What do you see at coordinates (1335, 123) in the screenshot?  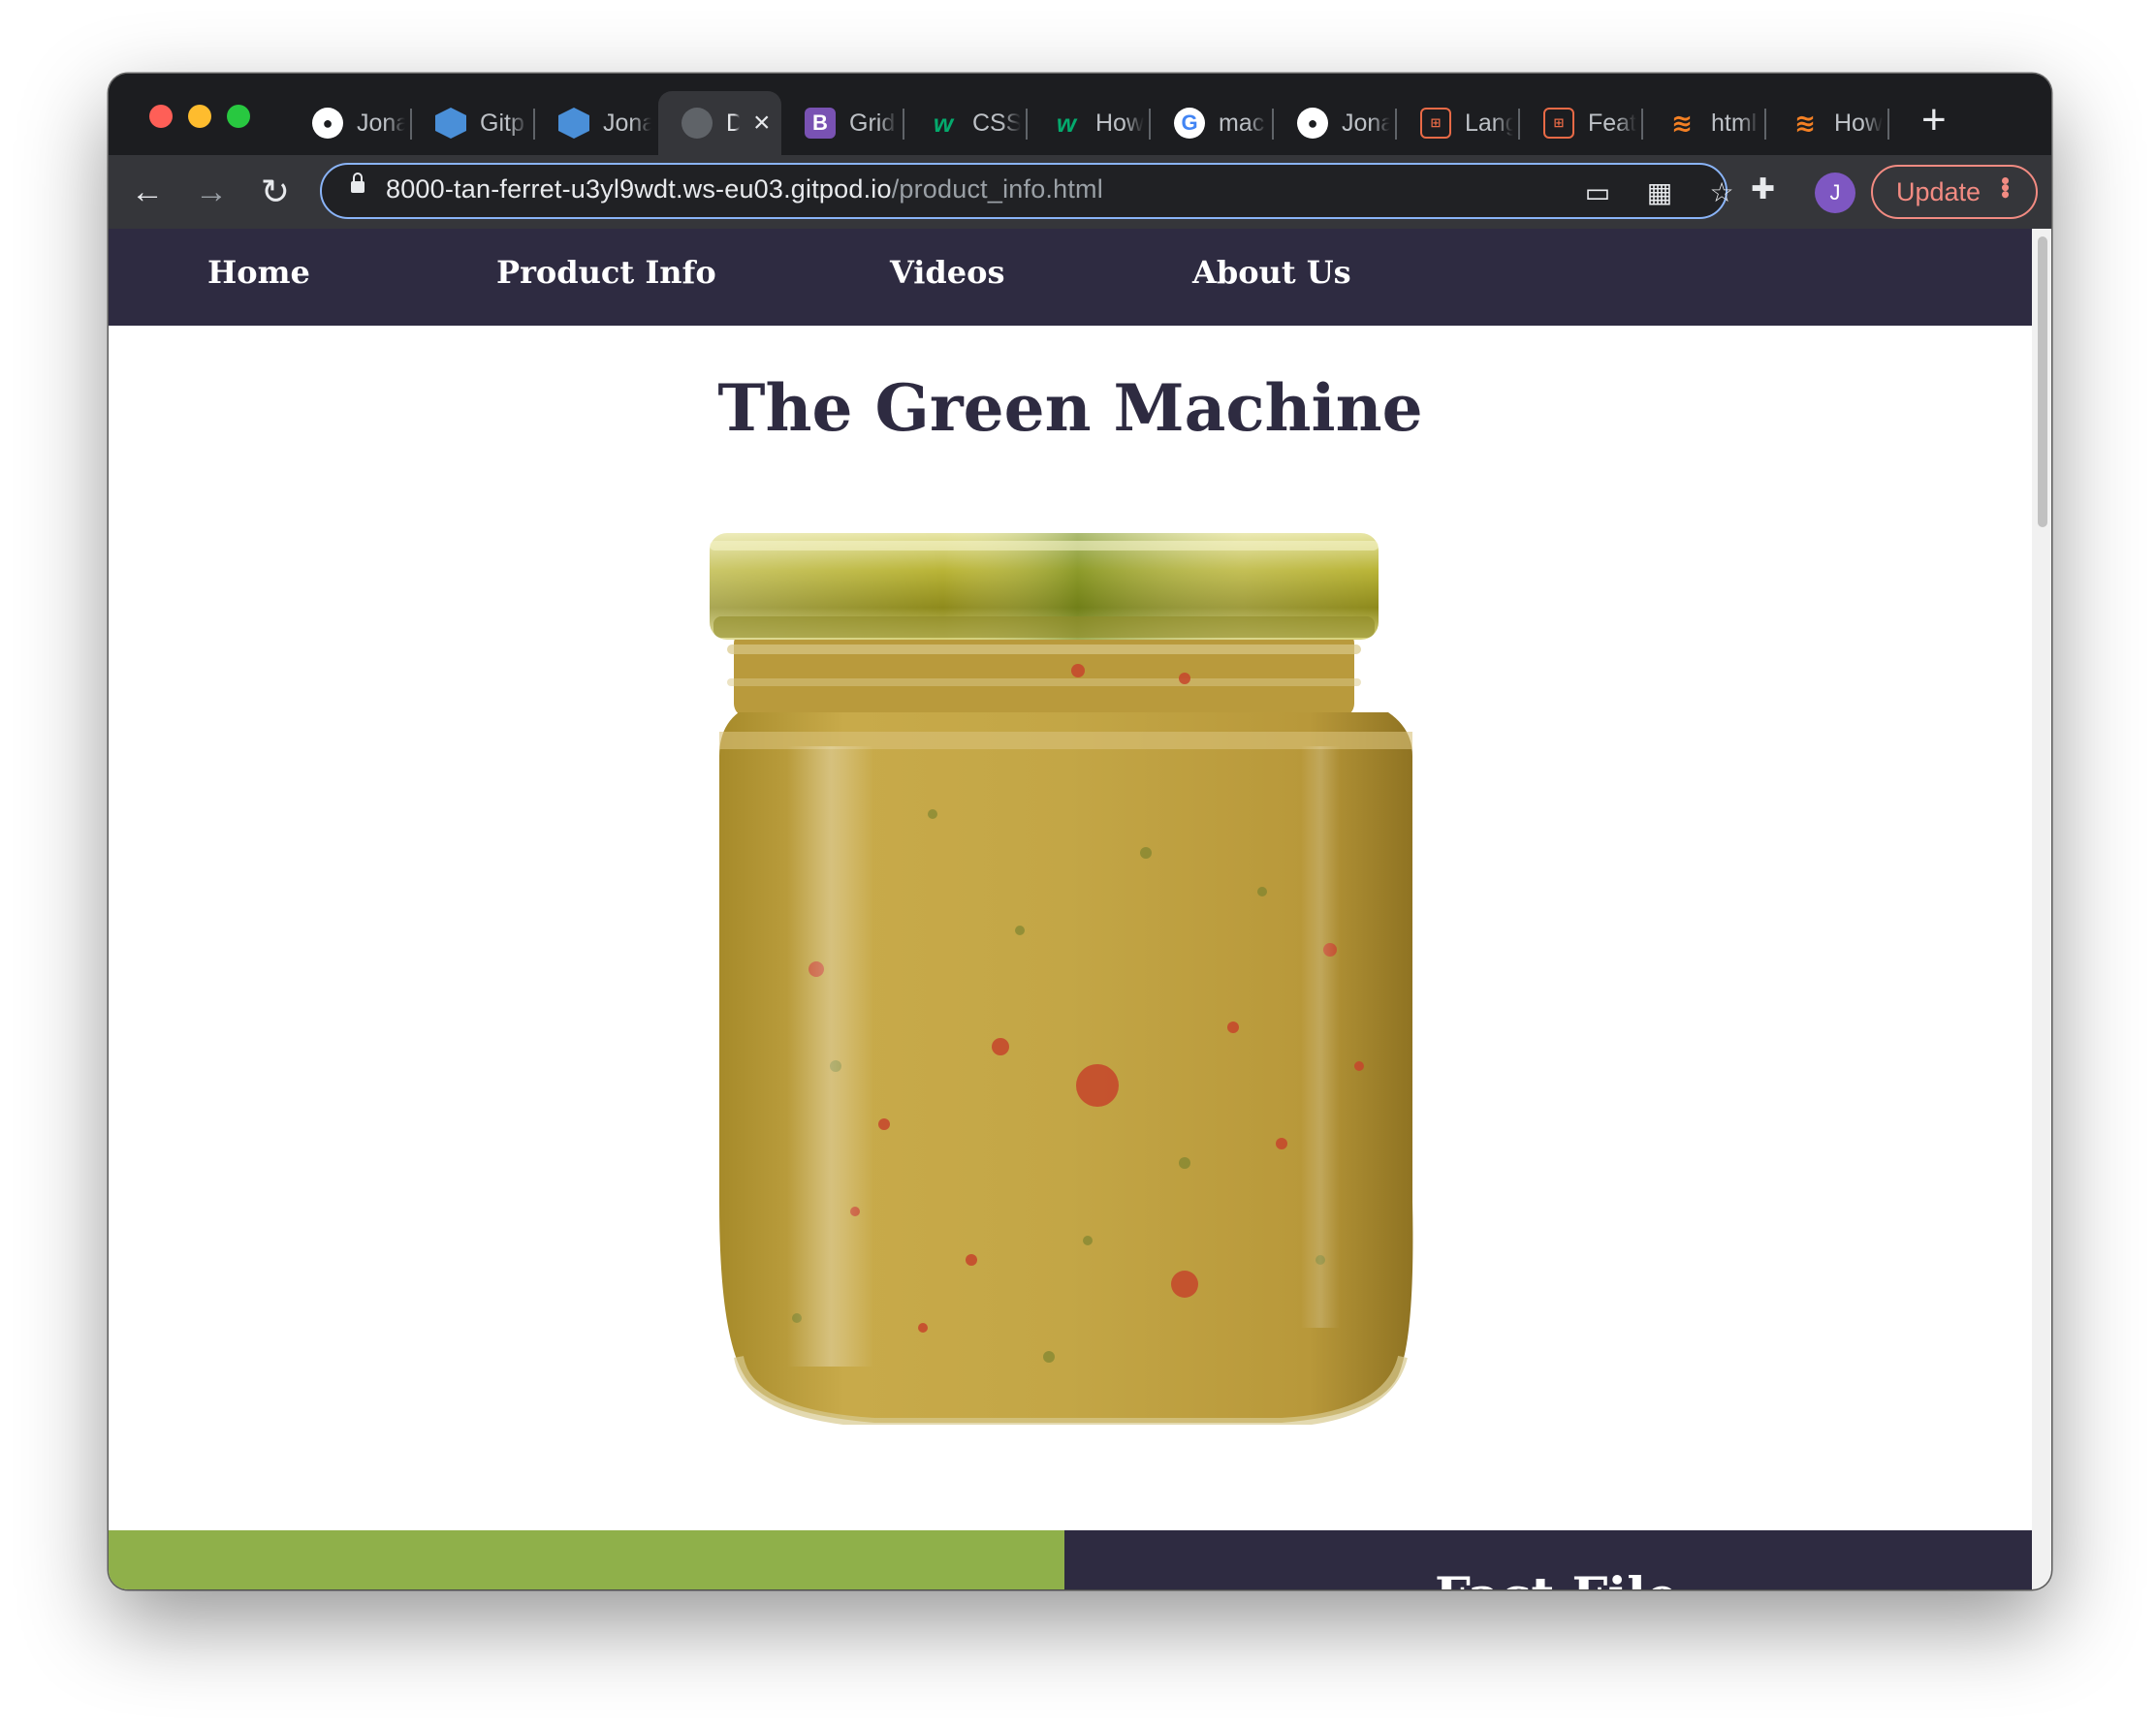 I see `tab-github-2: ● Jona` at bounding box center [1335, 123].